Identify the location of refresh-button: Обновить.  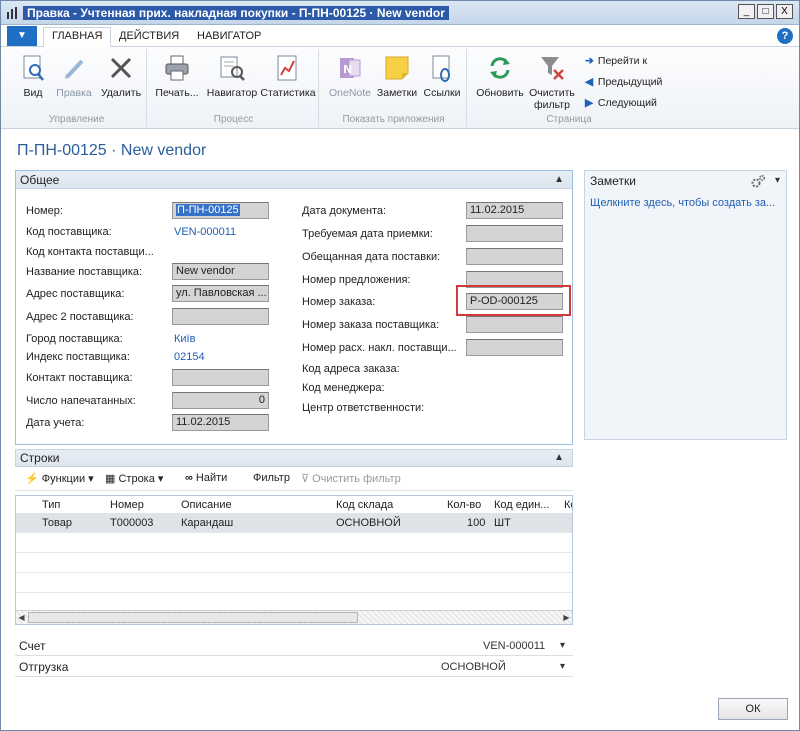
(500, 76).